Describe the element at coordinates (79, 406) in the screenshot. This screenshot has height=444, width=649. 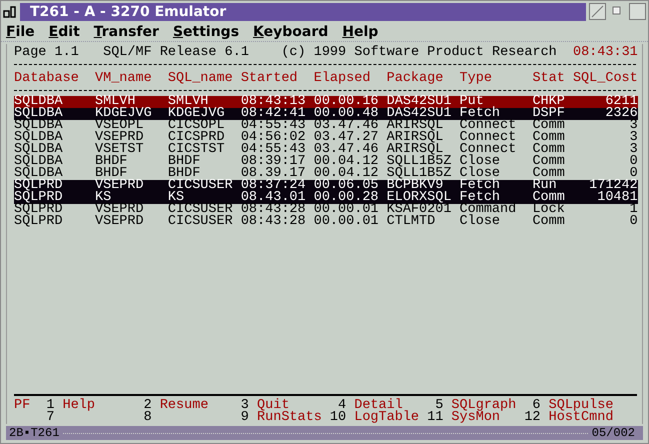
I see `pf-key-action: Help` at that location.